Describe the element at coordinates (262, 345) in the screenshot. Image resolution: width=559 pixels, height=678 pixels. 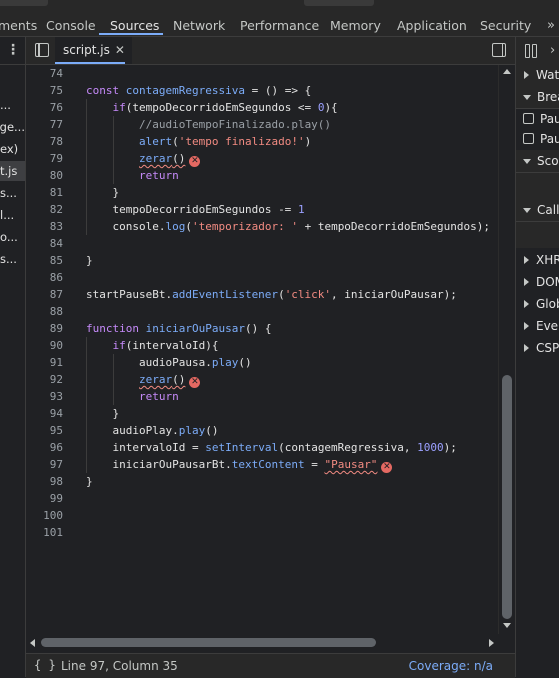
I see `code-line: 90 if(intervaloId){` at that location.